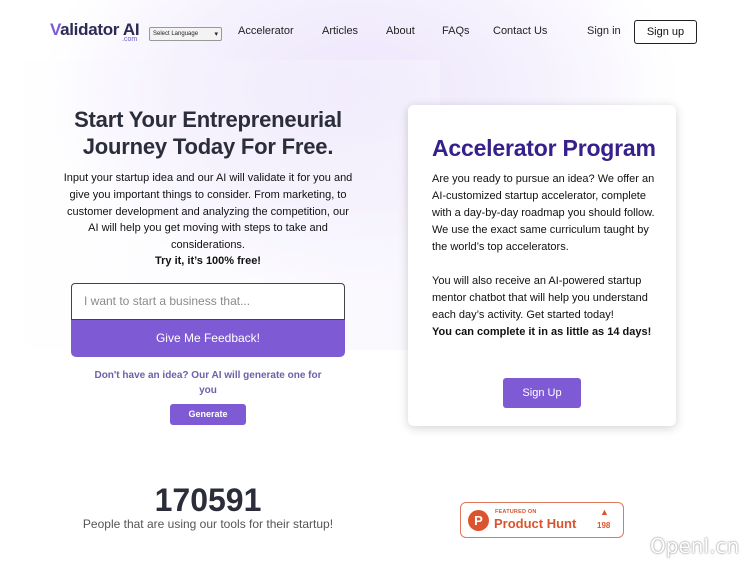 The image size is (750, 562). What do you see at coordinates (266, 31) in the screenshot?
I see `nav-accelerator: Accelerator` at bounding box center [266, 31].